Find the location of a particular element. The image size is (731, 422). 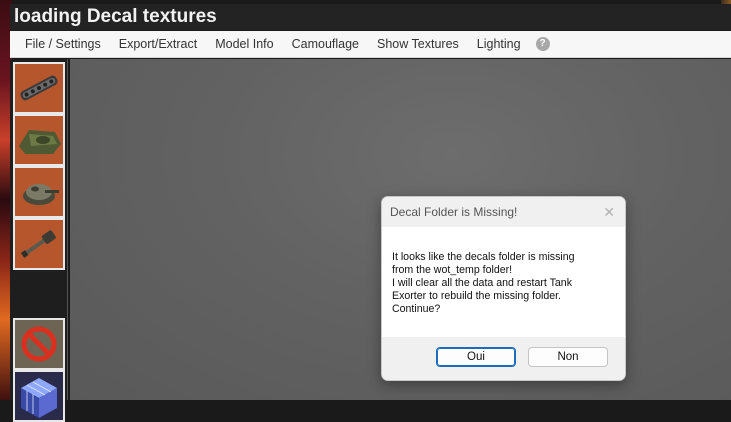

tank-tracks-icon is located at coordinates (39, 88).